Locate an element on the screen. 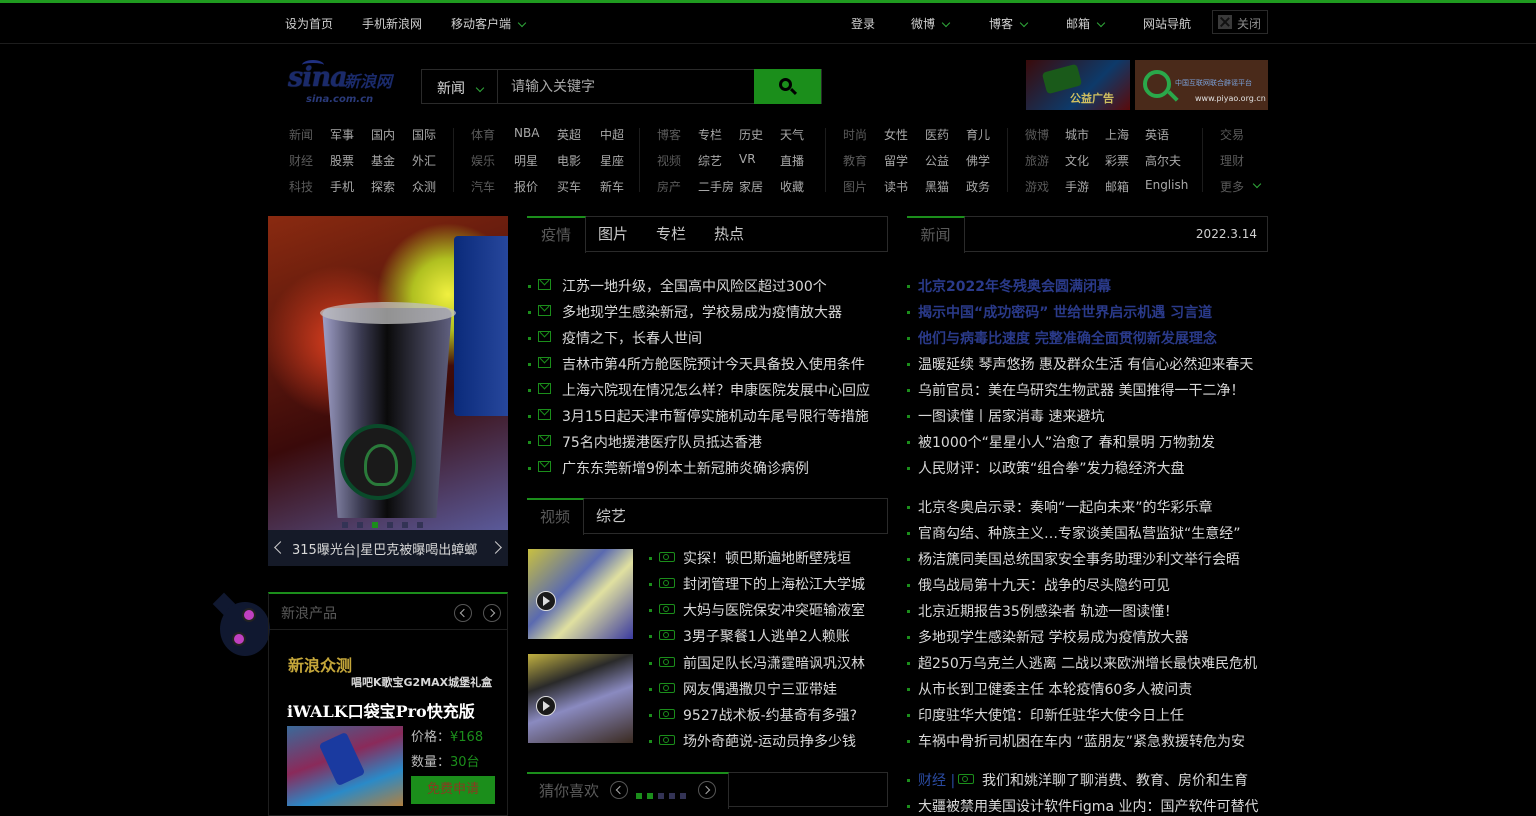  nav-link: 彩票 is located at coordinates (1117, 160).